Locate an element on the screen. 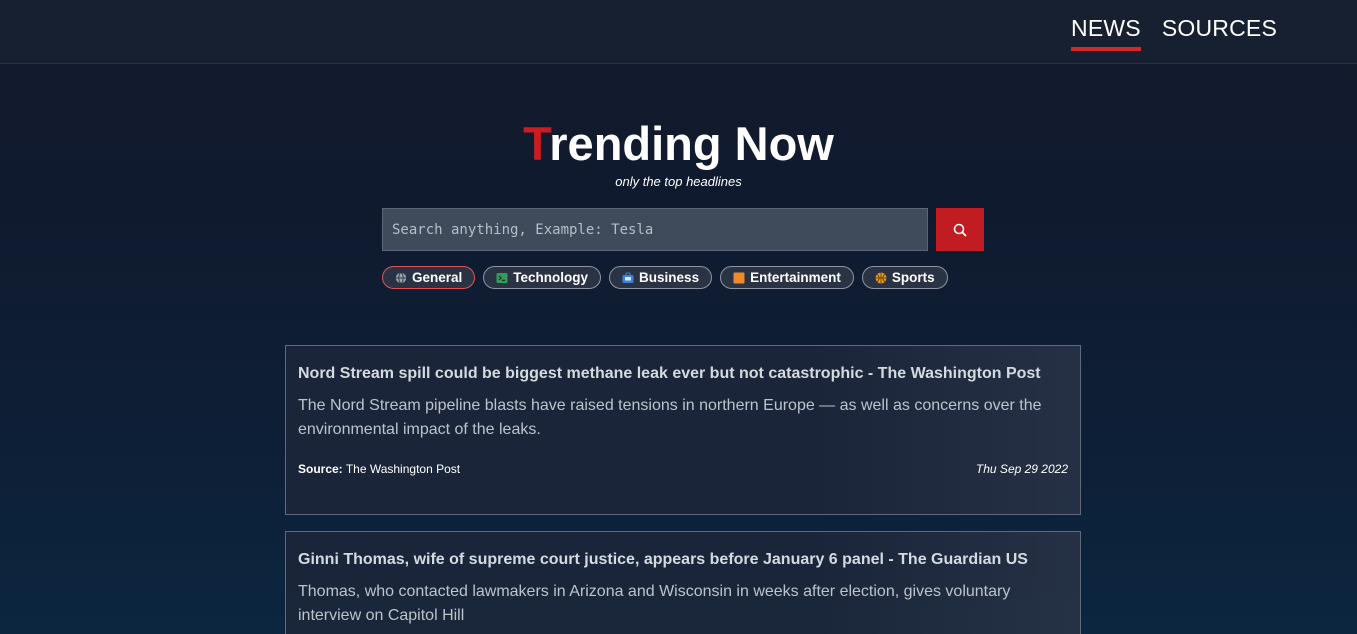  article-source-label: Source: is located at coordinates (320, 469).